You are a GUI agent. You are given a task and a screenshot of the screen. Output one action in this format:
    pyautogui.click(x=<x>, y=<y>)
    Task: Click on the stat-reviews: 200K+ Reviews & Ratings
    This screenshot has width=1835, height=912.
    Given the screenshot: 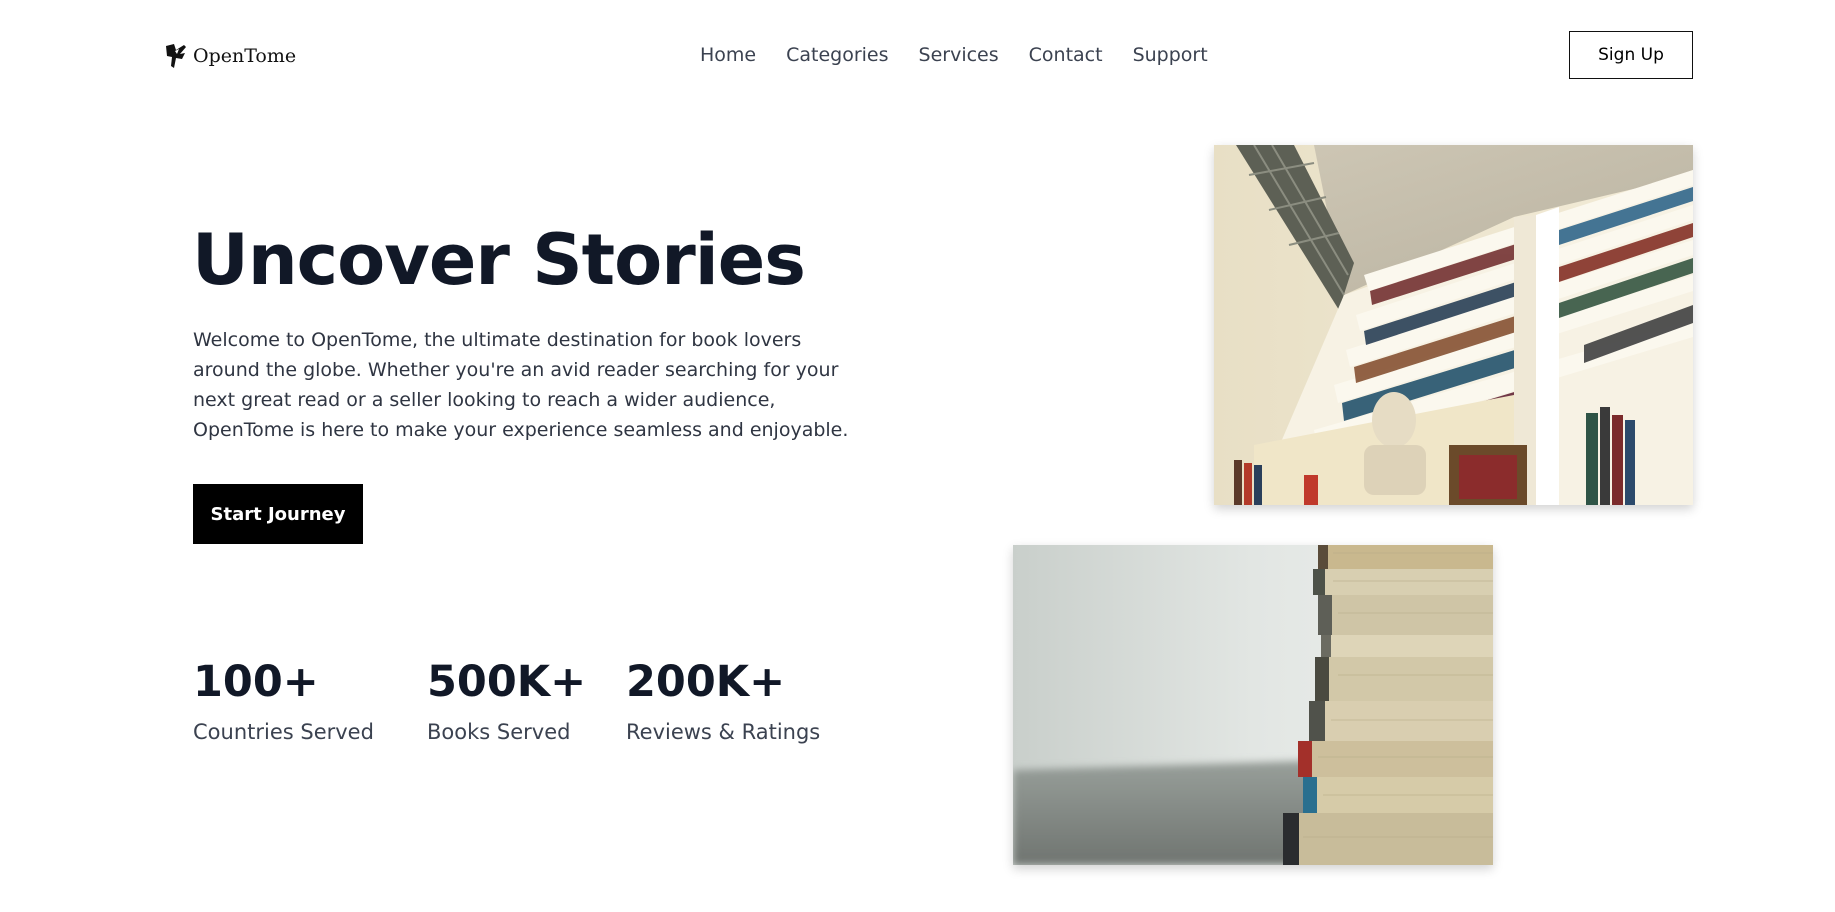 What is the action you would take?
    pyautogui.click(x=723, y=701)
    